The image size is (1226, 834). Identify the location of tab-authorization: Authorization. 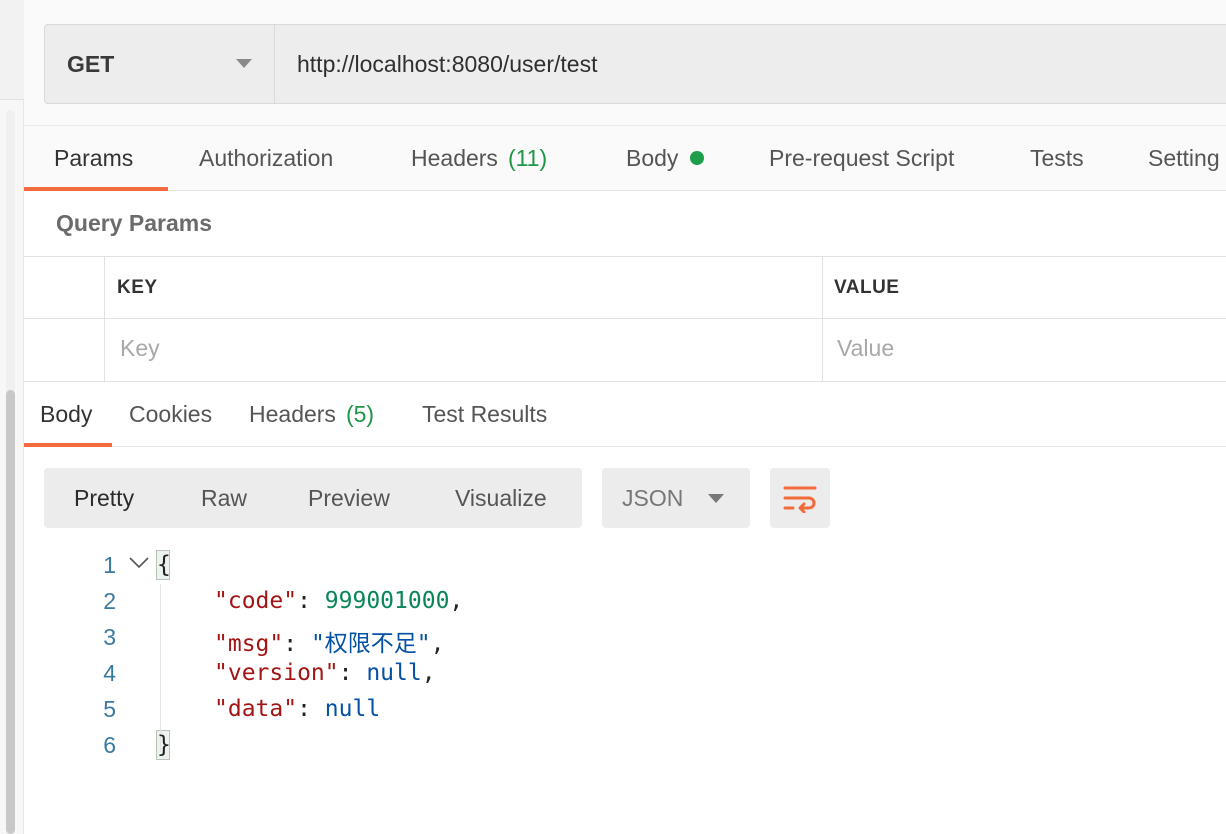
(266, 158).